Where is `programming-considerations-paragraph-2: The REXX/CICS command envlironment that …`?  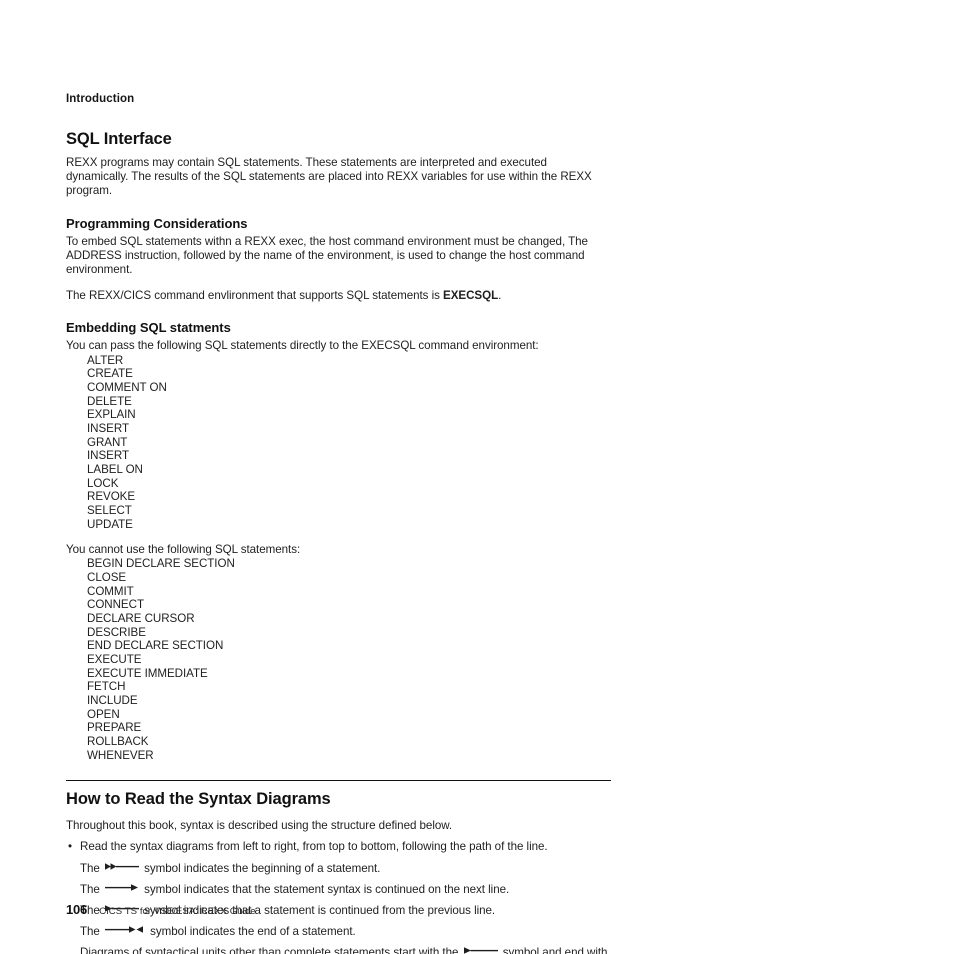 programming-considerations-paragraph-2: The REXX/CICS command envlironment that … is located at coordinates (338, 296).